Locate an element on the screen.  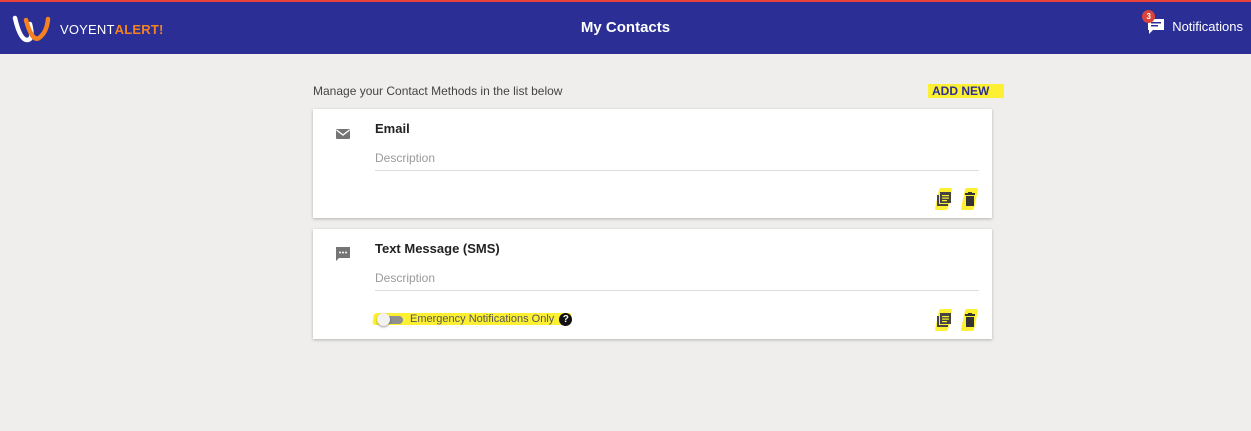
top-bar: VOYENTALERT! My Contacts 3 Notifications is located at coordinates (625, 27).